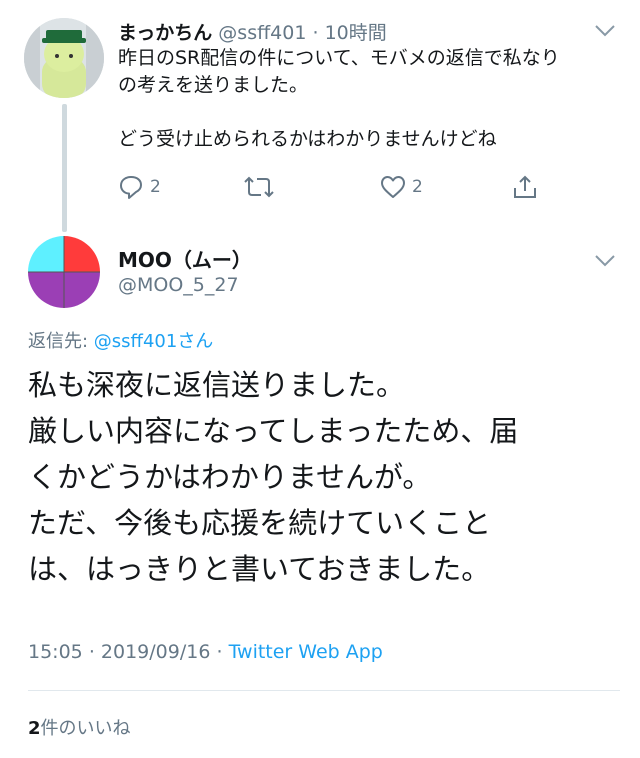 The image size is (640, 758). Describe the element at coordinates (324, 690) in the screenshot. I see `divider` at that location.